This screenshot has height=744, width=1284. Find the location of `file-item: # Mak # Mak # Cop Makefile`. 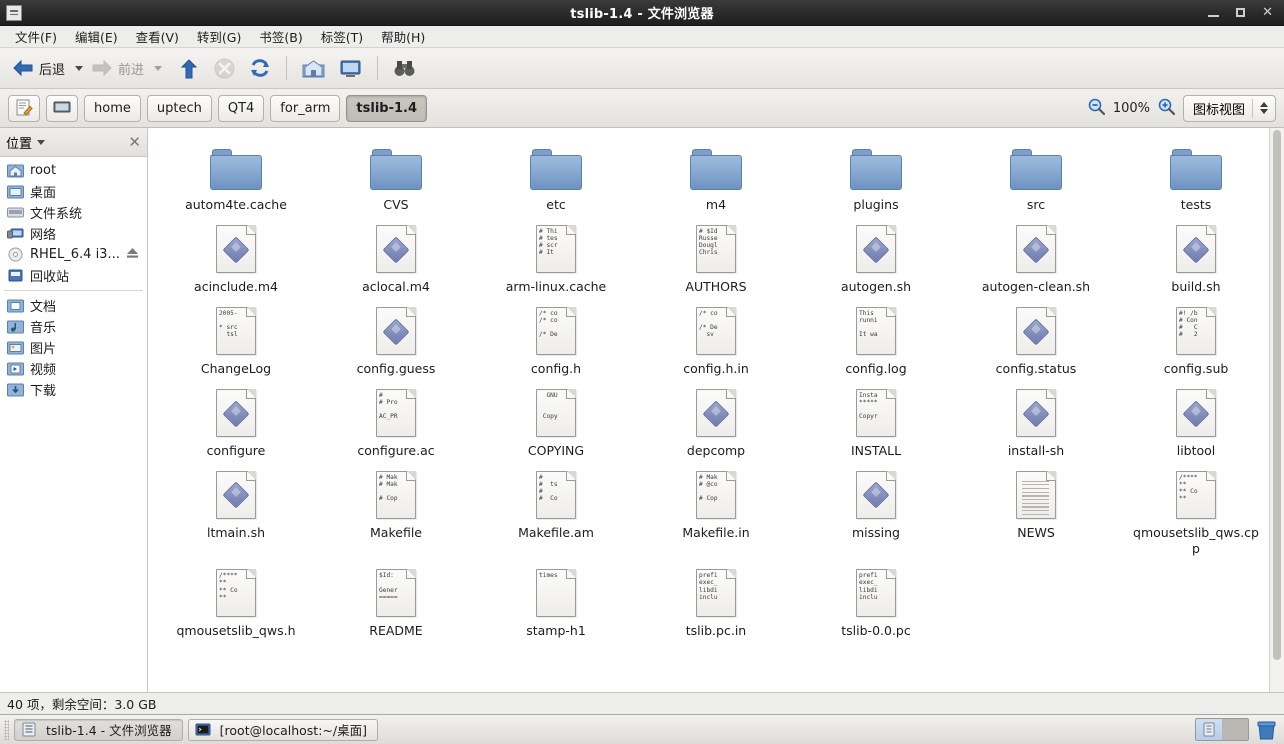

file-item: # Mak # Mak # Cop Makefile is located at coordinates (396, 515).